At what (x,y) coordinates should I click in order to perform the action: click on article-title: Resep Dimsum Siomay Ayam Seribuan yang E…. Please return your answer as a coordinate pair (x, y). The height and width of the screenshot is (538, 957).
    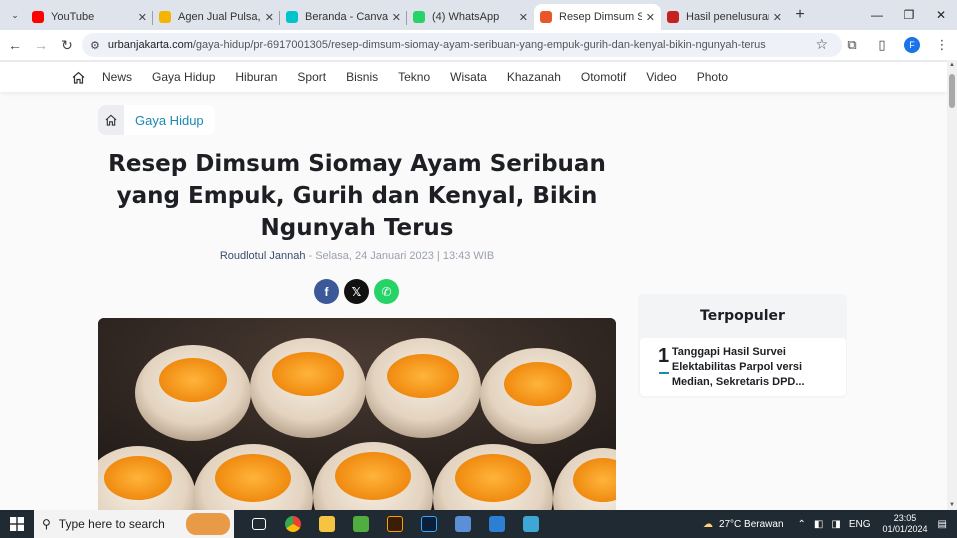
    Looking at the image, I should click on (357, 196).